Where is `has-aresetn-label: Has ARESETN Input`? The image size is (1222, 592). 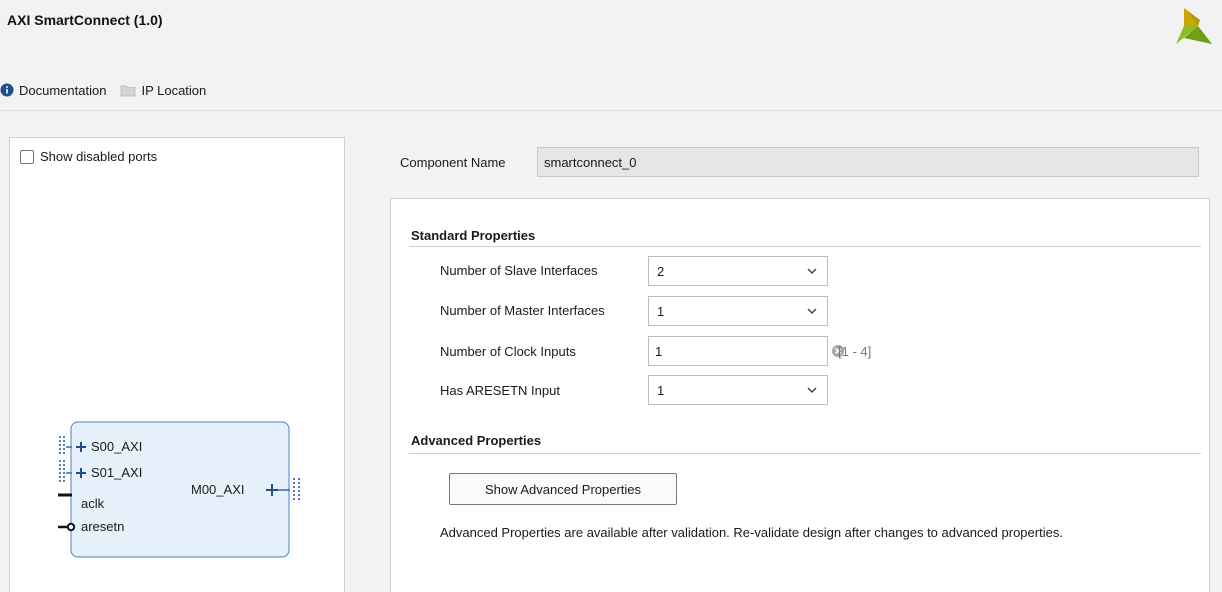
has-aresetn-label: Has ARESETN Input is located at coordinates (500, 390).